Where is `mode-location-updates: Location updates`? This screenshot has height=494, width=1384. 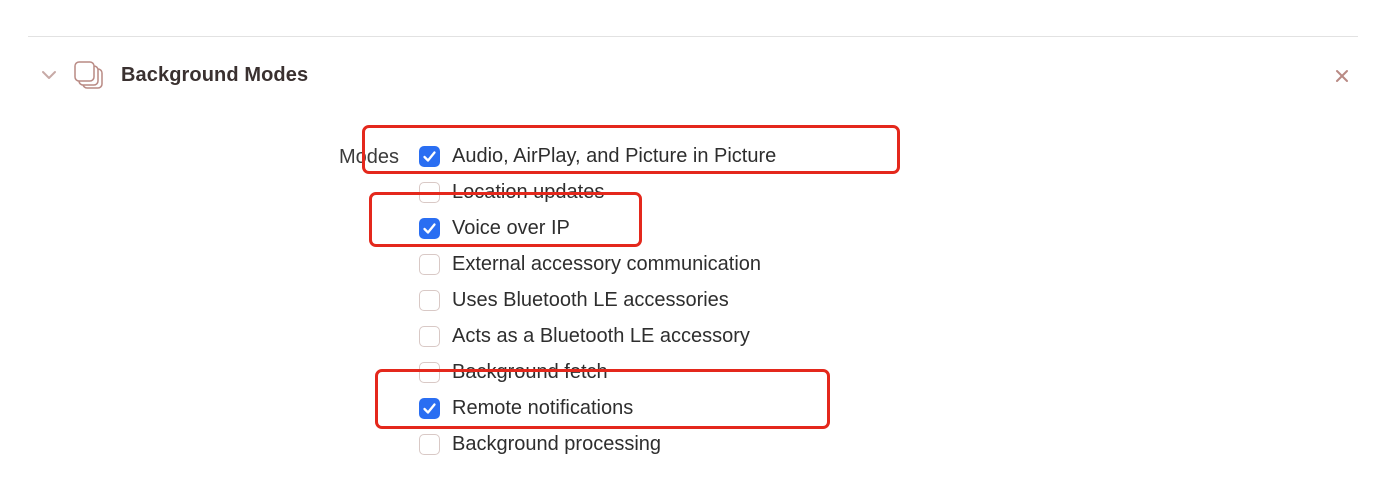
mode-location-updates: Location updates is located at coordinates (511, 192).